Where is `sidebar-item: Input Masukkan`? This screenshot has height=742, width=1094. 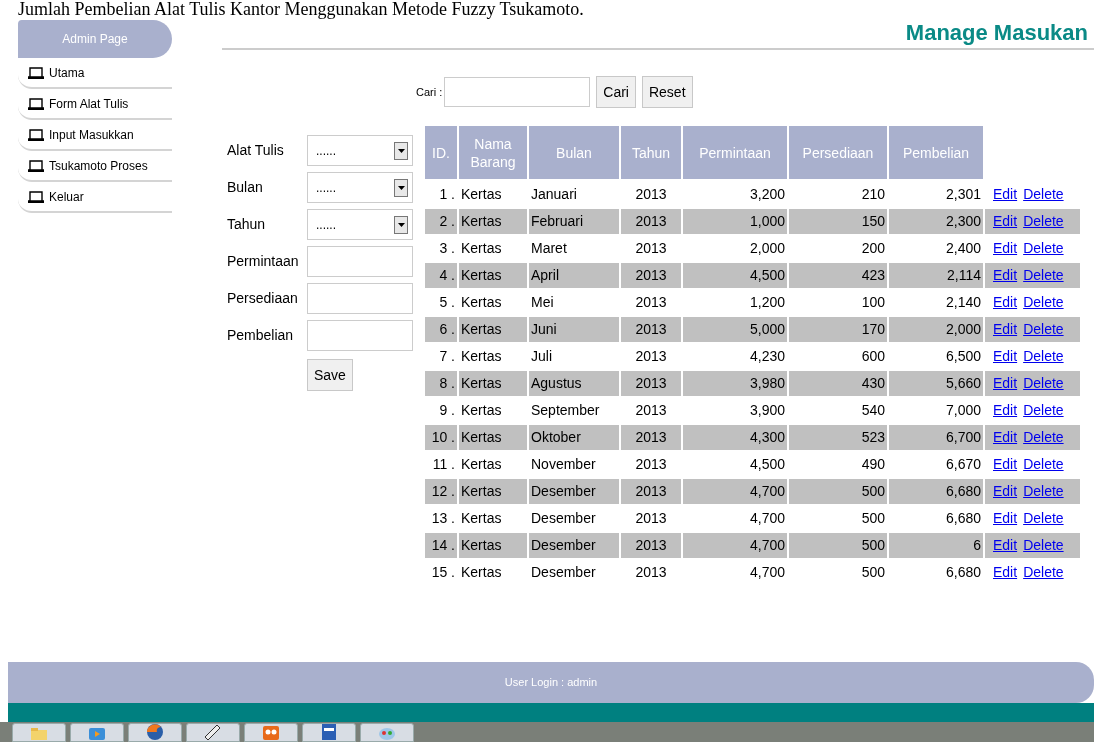
sidebar-item: Input Masukkan is located at coordinates (95, 135).